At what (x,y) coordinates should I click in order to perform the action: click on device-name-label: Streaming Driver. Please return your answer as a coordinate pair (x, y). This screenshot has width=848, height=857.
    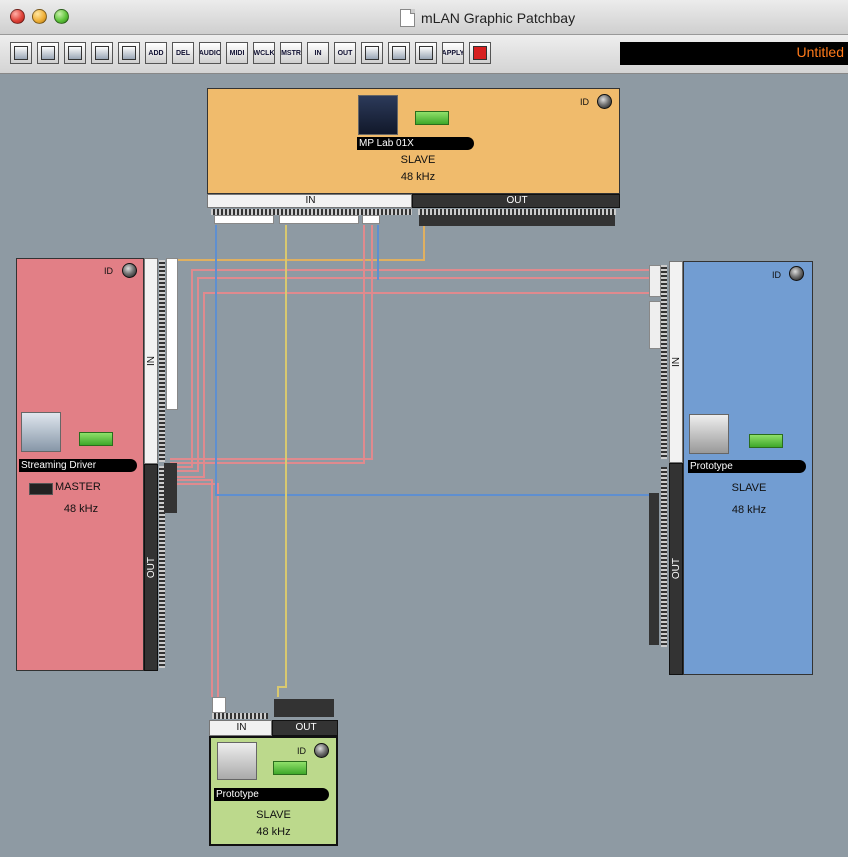
    Looking at the image, I should click on (78, 465).